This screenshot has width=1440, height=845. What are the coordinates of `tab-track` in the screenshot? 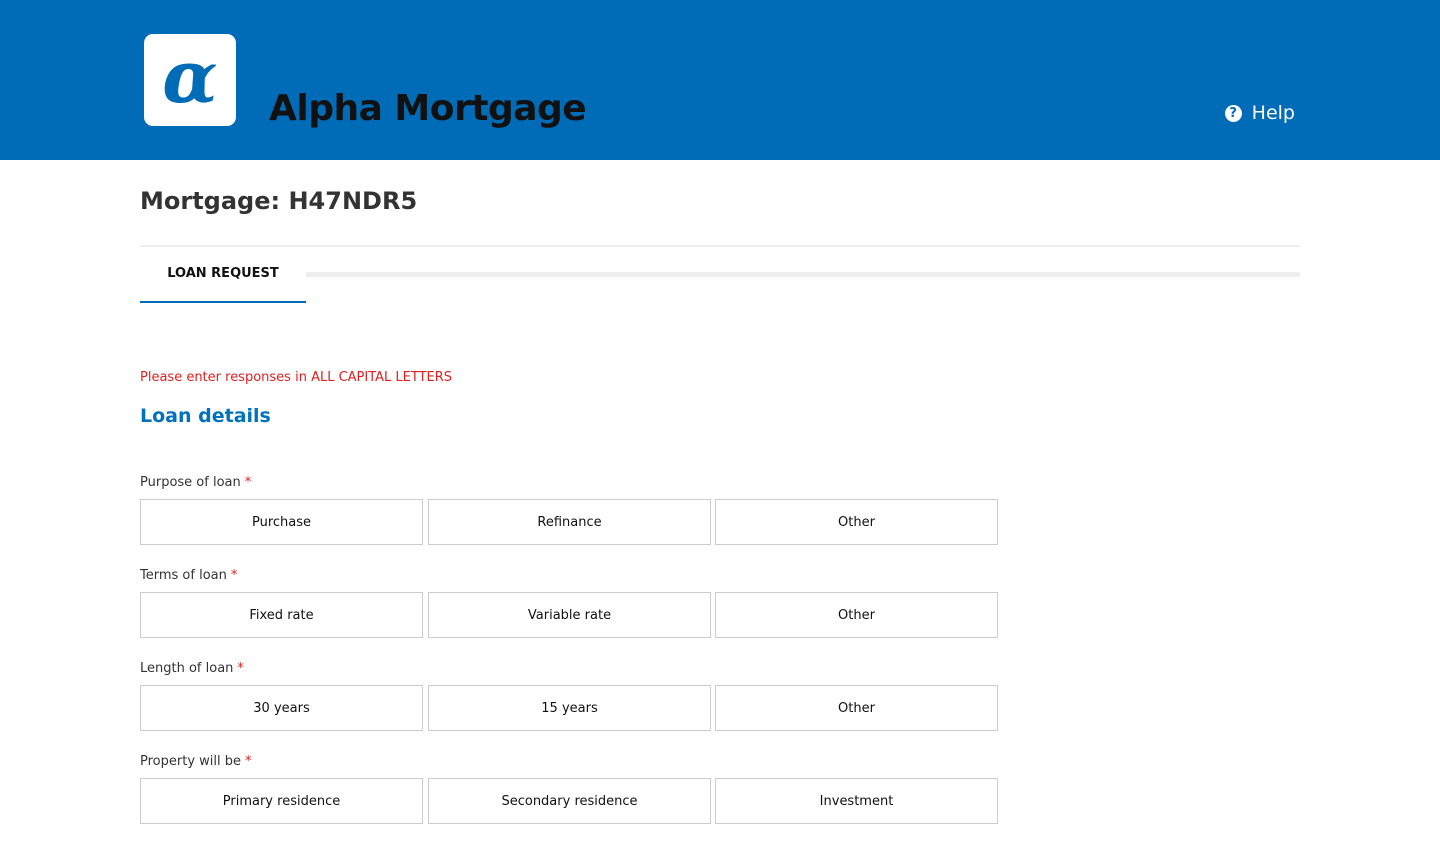 It's located at (803, 274).